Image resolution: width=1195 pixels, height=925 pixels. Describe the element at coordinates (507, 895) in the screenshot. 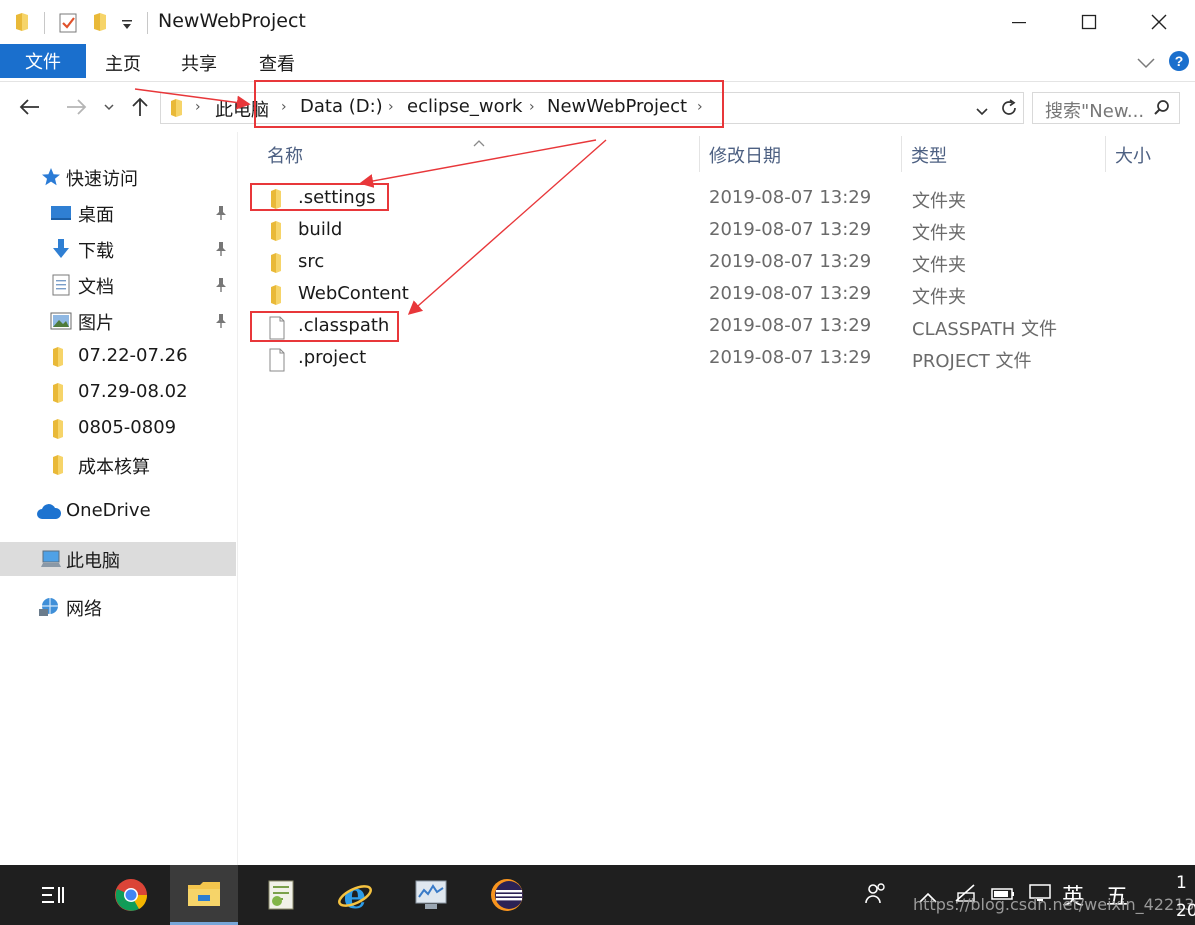

I see `eclipse-icon` at that location.